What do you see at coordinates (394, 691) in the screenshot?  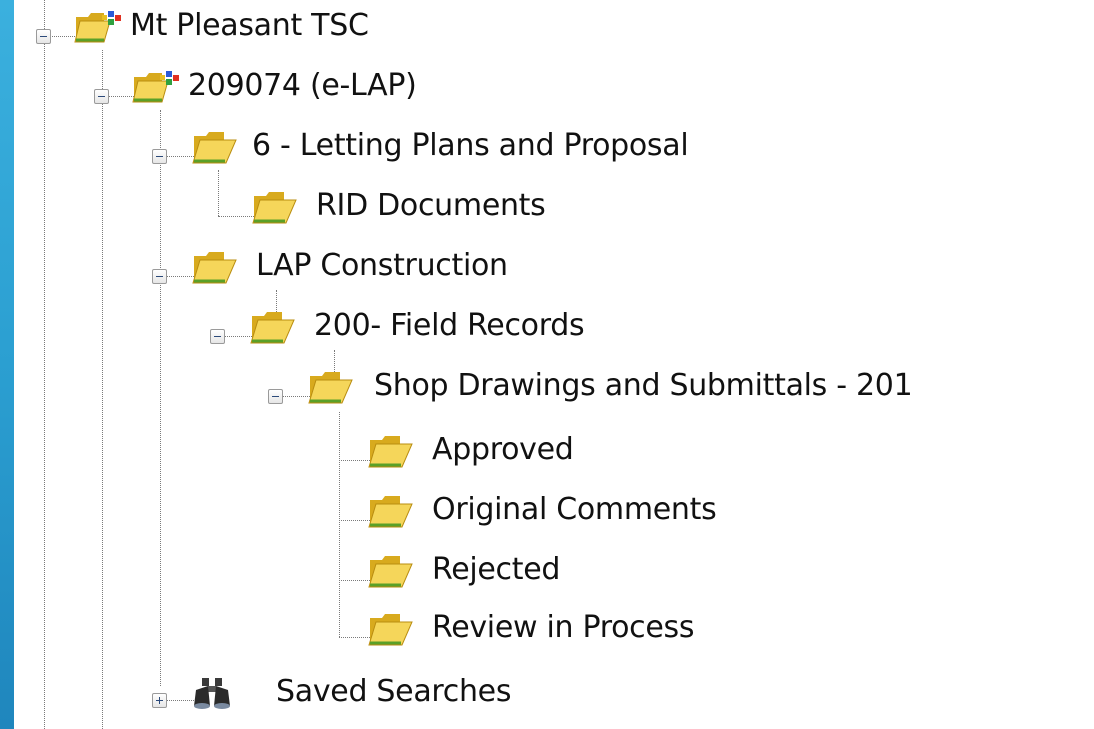 I see `tree-node-label: Saved Searches` at bounding box center [394, 691].